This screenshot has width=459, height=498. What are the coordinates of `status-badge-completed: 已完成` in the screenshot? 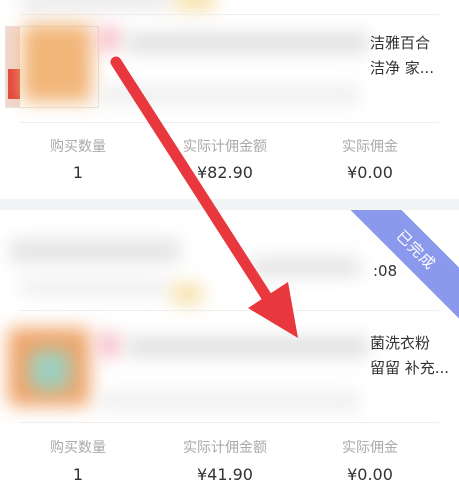 It's located at (401, 266).